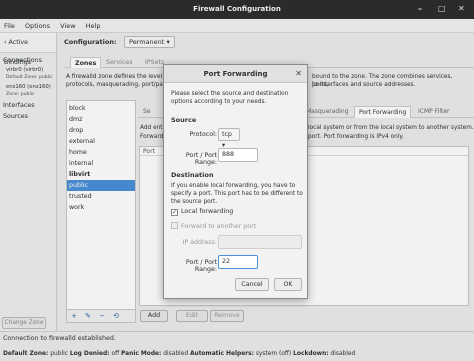 The width and height of the screenshot is (474, 361). I want to click on forward-other-port-label: Forward to another port, so click(219, 226).